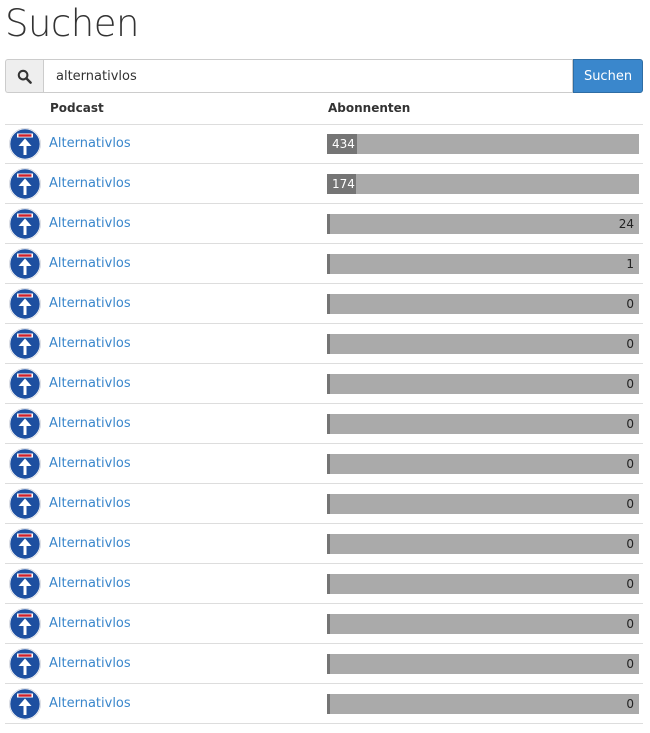  Describe the element at coordinates (324, 264) in the screenshot. I see `table-row: Alternativlos 1` at that location.